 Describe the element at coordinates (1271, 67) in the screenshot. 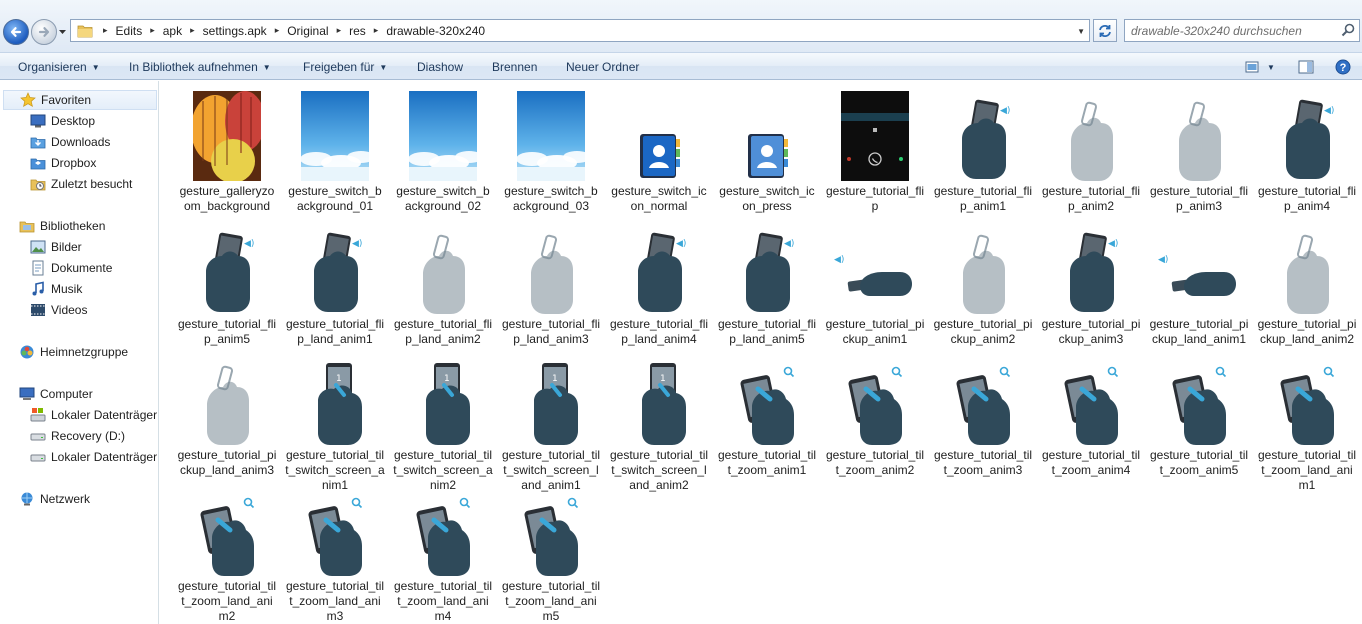

I see `view-options-dropdown: ▼` at that location.